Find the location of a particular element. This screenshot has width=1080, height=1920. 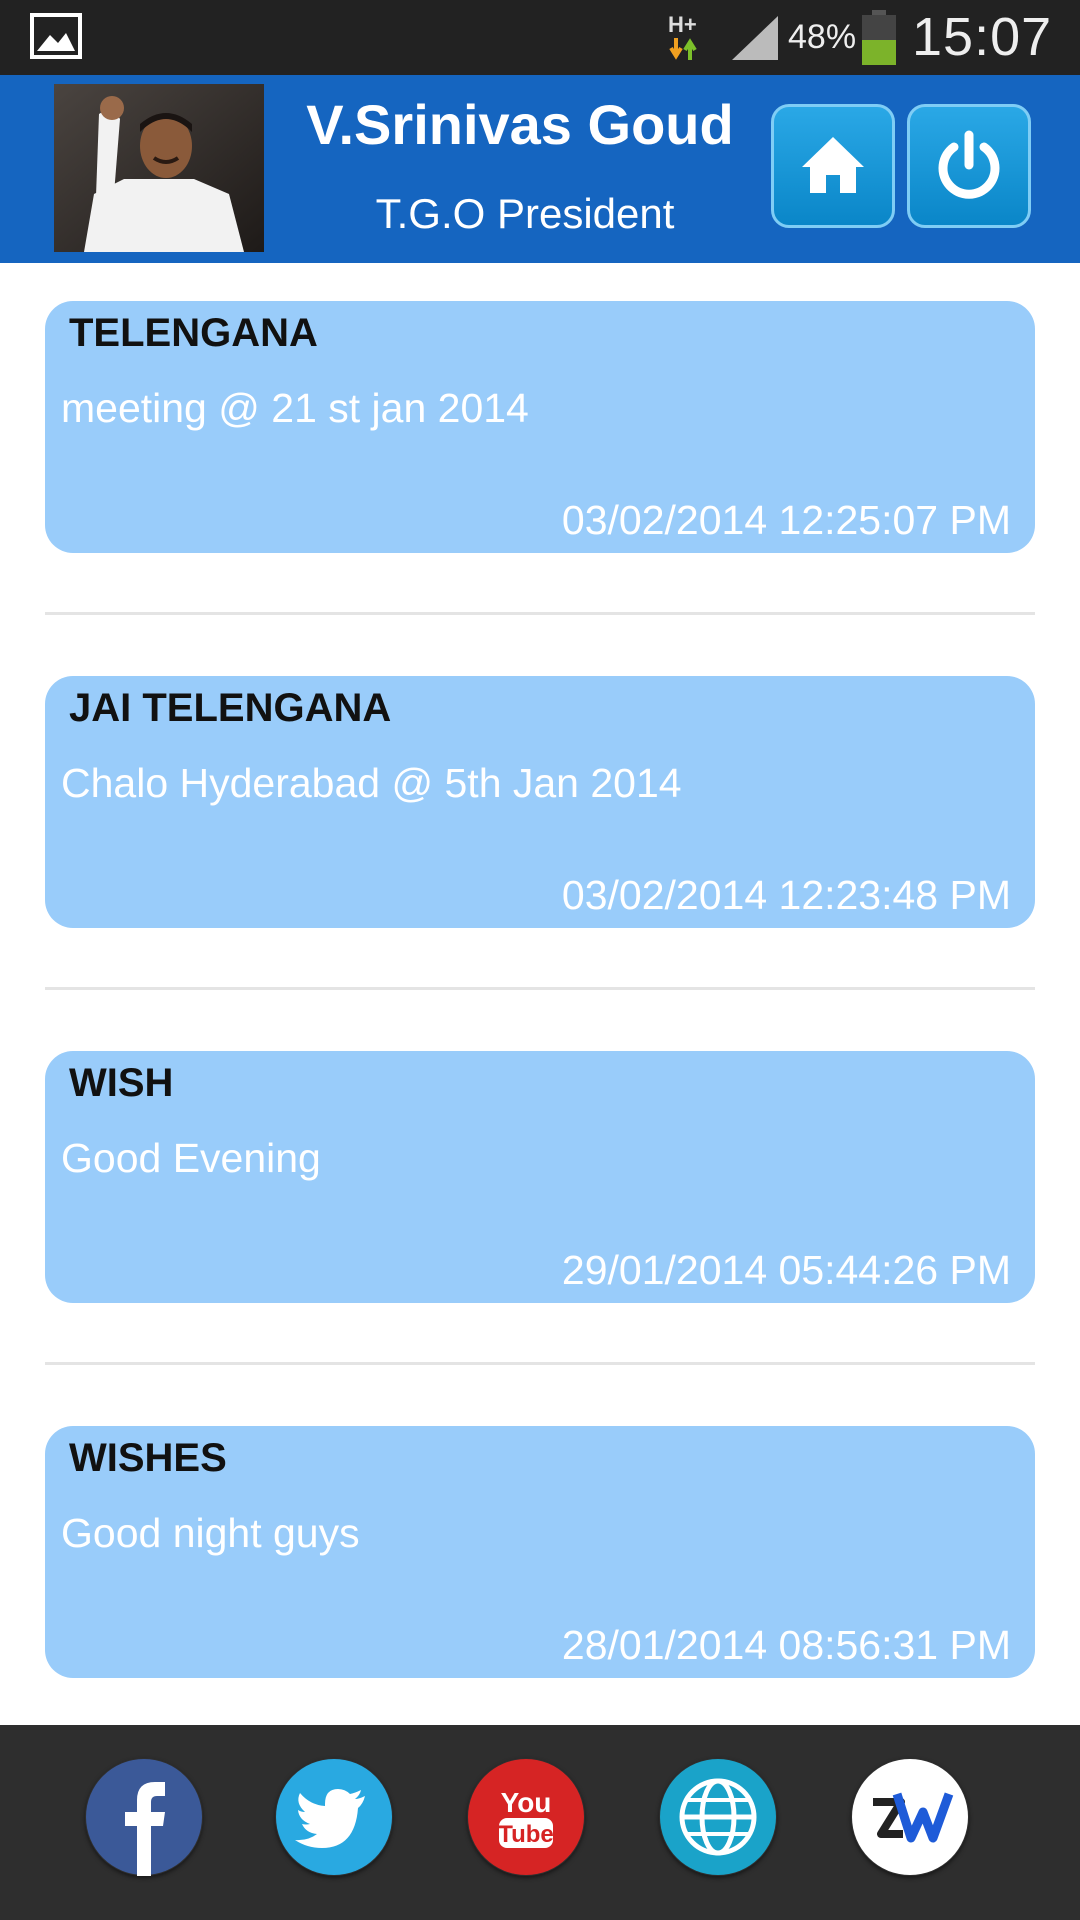

battery-icon is located at coordinates (879, 37).